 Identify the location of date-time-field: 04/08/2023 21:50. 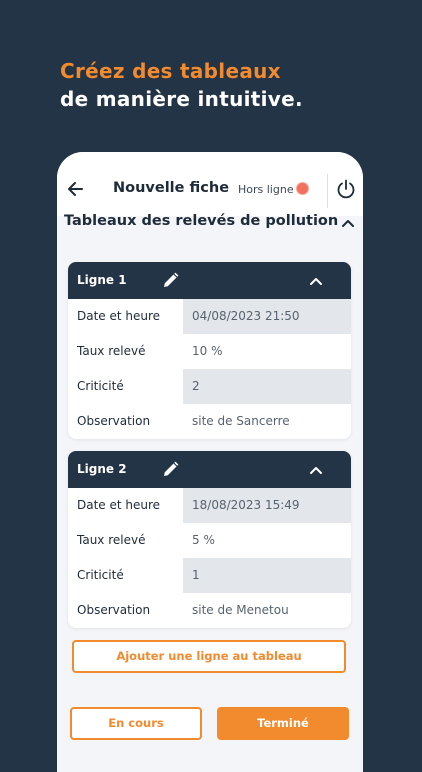
(267, 316).